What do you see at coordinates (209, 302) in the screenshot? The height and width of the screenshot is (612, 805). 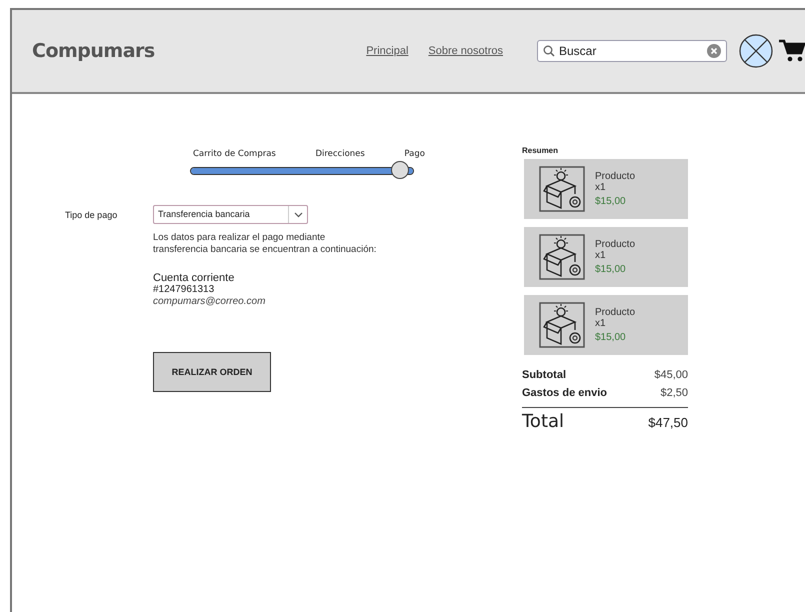 I see `email-text: compumars@correo.com` at bounding box center [209, 302].